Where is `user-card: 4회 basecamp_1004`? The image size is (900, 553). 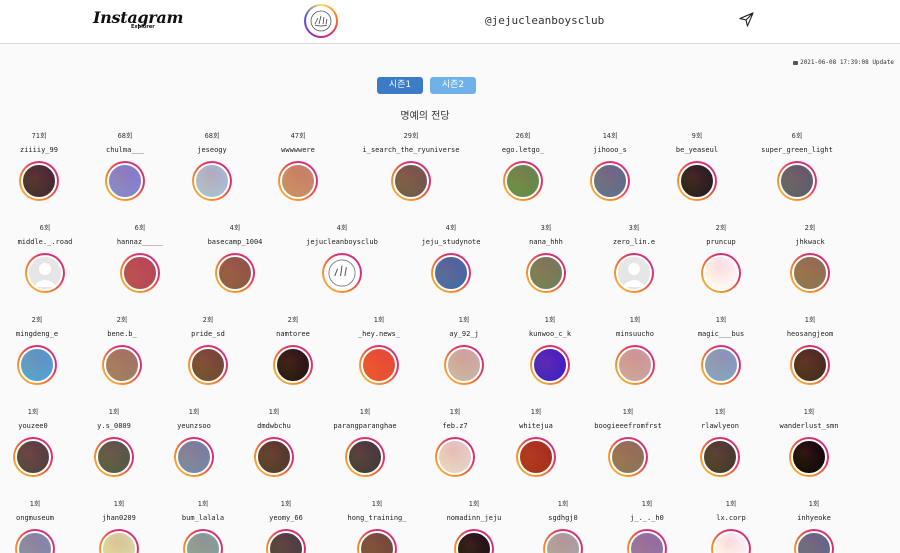
user-card: 4회 basecamp_1004 is located at coordinates (235, 258).